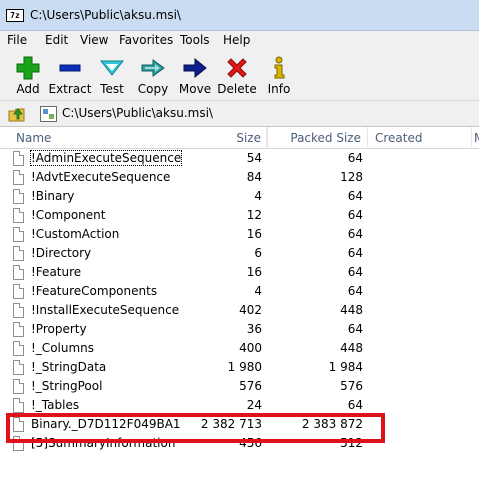 The image size is (479, 484). I want to click on file-packed-size: 576, so click(351, 386).